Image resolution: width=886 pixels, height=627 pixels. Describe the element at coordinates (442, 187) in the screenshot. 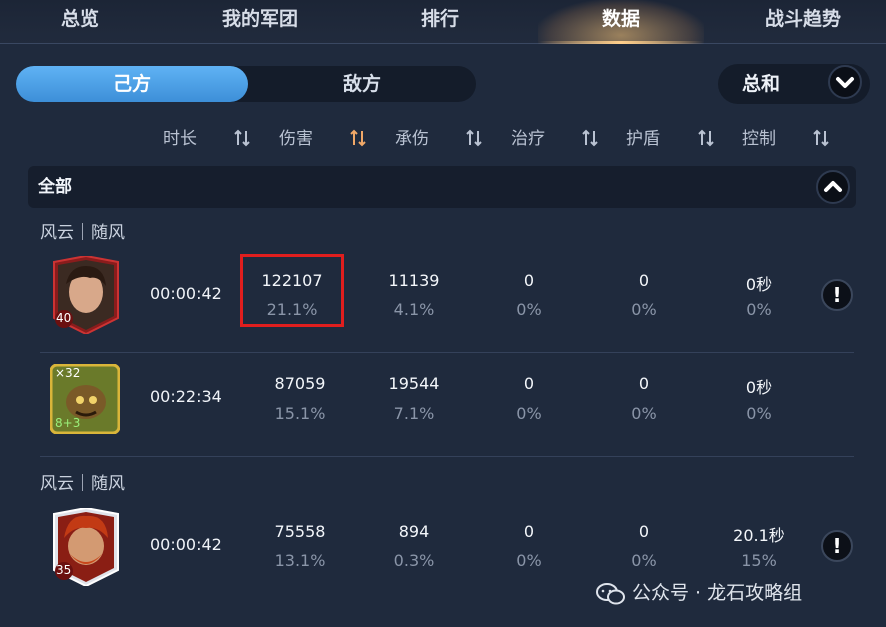

I see `group-header: 全部` at that location.